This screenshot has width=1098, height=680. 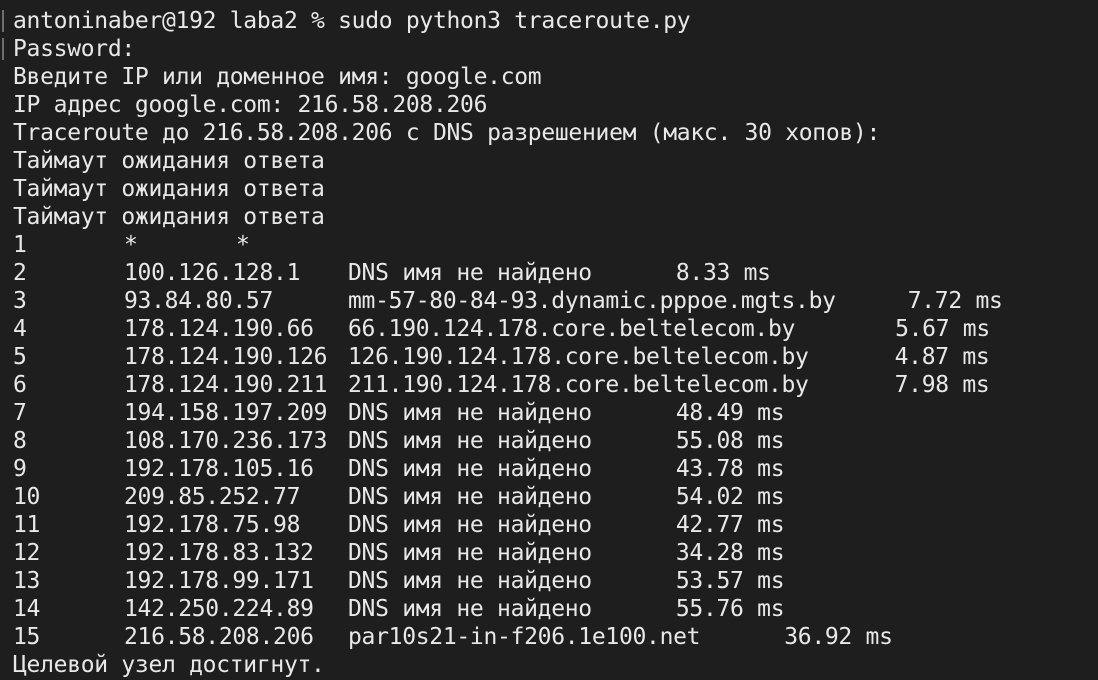 I want to click on hop-number: 8, so click(x=20, y=441).